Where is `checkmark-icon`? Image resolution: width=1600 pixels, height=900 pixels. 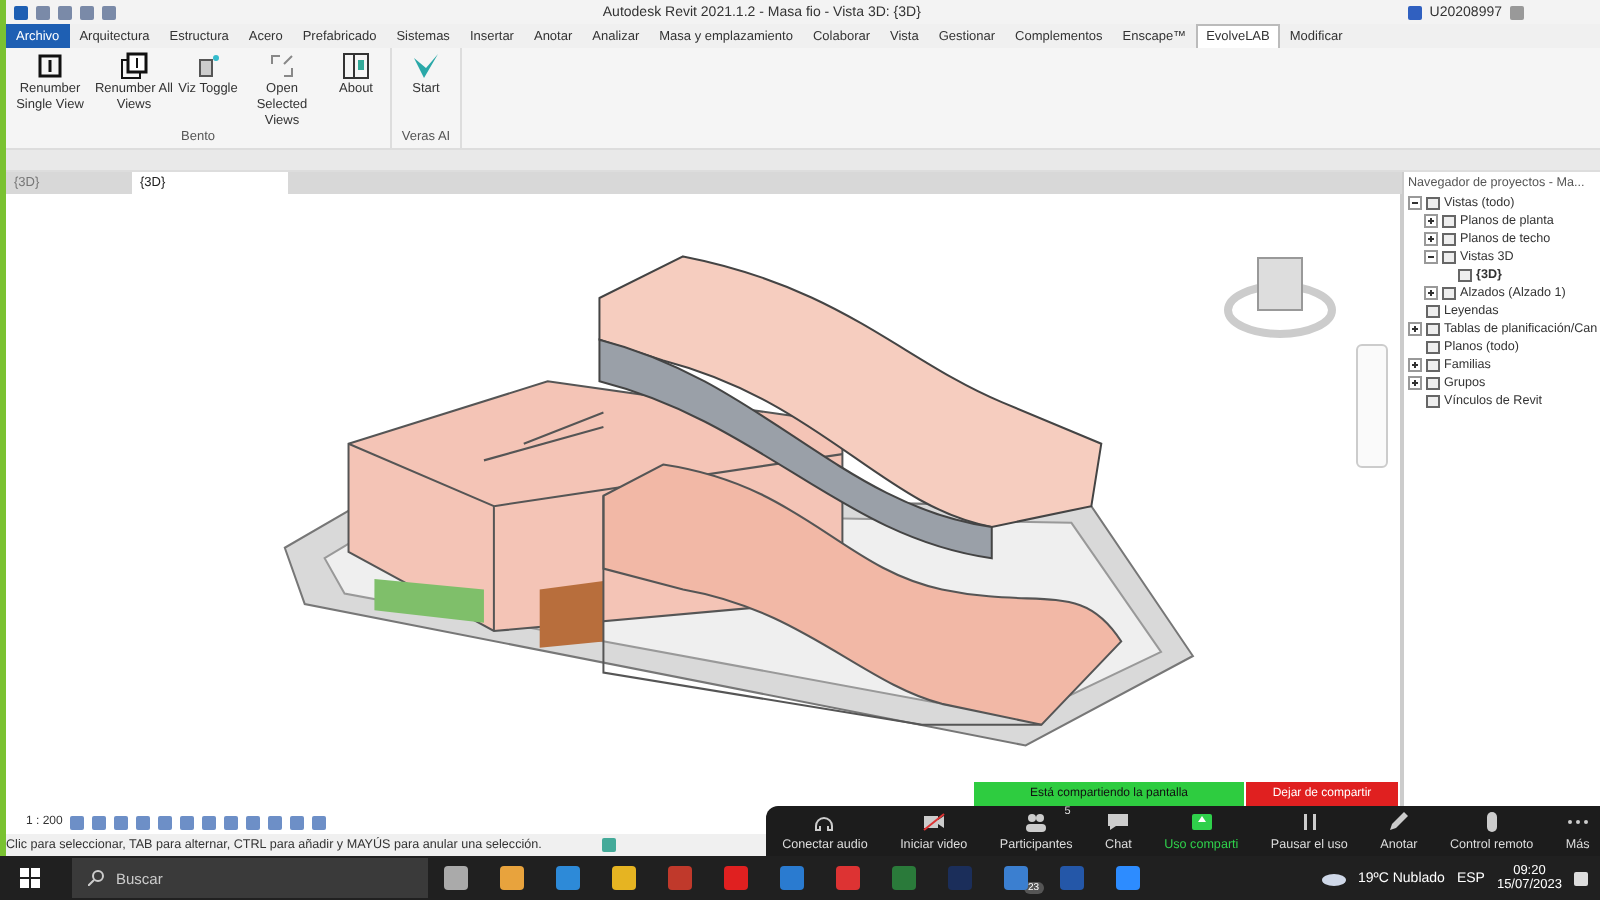 checkmark-icon is located at coordinates (426, 66).